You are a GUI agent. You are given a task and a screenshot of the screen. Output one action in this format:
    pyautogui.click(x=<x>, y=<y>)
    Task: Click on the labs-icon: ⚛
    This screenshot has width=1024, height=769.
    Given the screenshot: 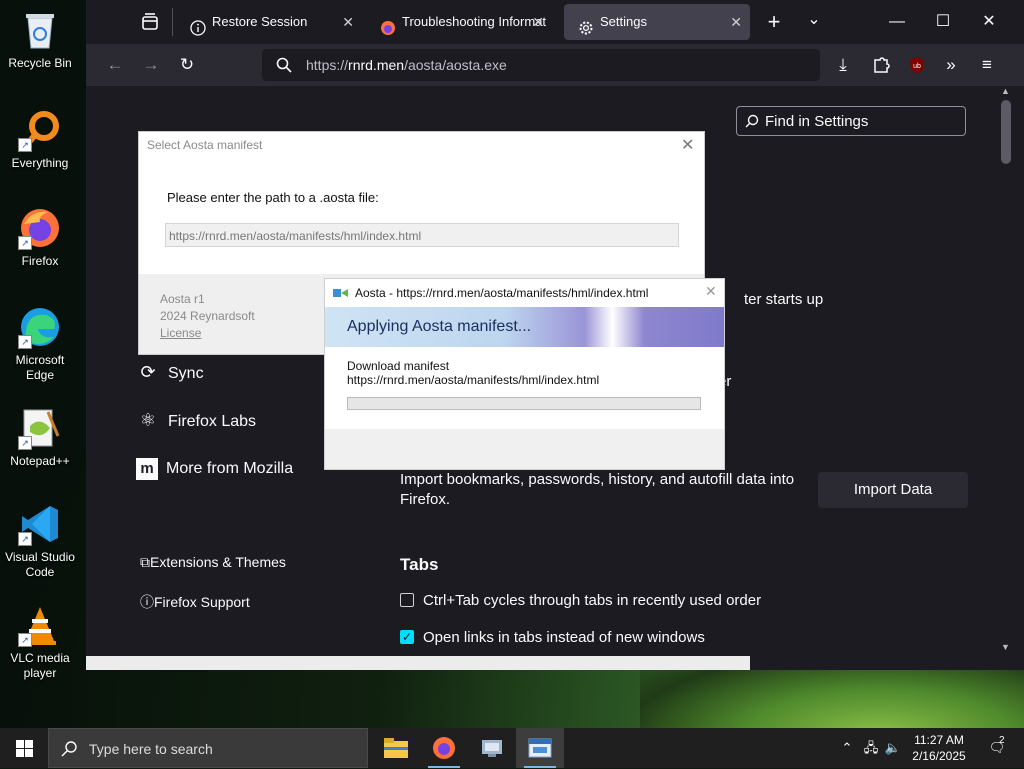 What is the action you would take?
    pyautogui.click(x=148, y=420)
    